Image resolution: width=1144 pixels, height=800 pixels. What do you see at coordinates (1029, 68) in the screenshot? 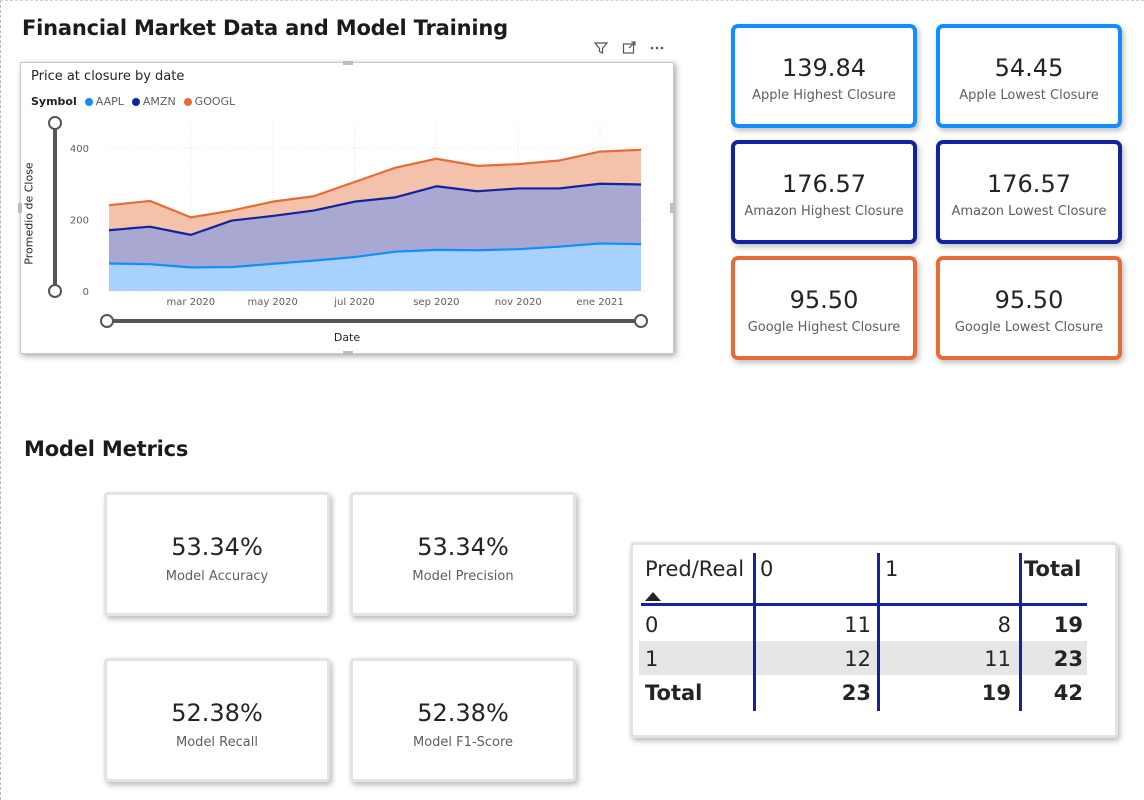
I see `kpi-value: 54.45` at bounding box center [1029, 68].